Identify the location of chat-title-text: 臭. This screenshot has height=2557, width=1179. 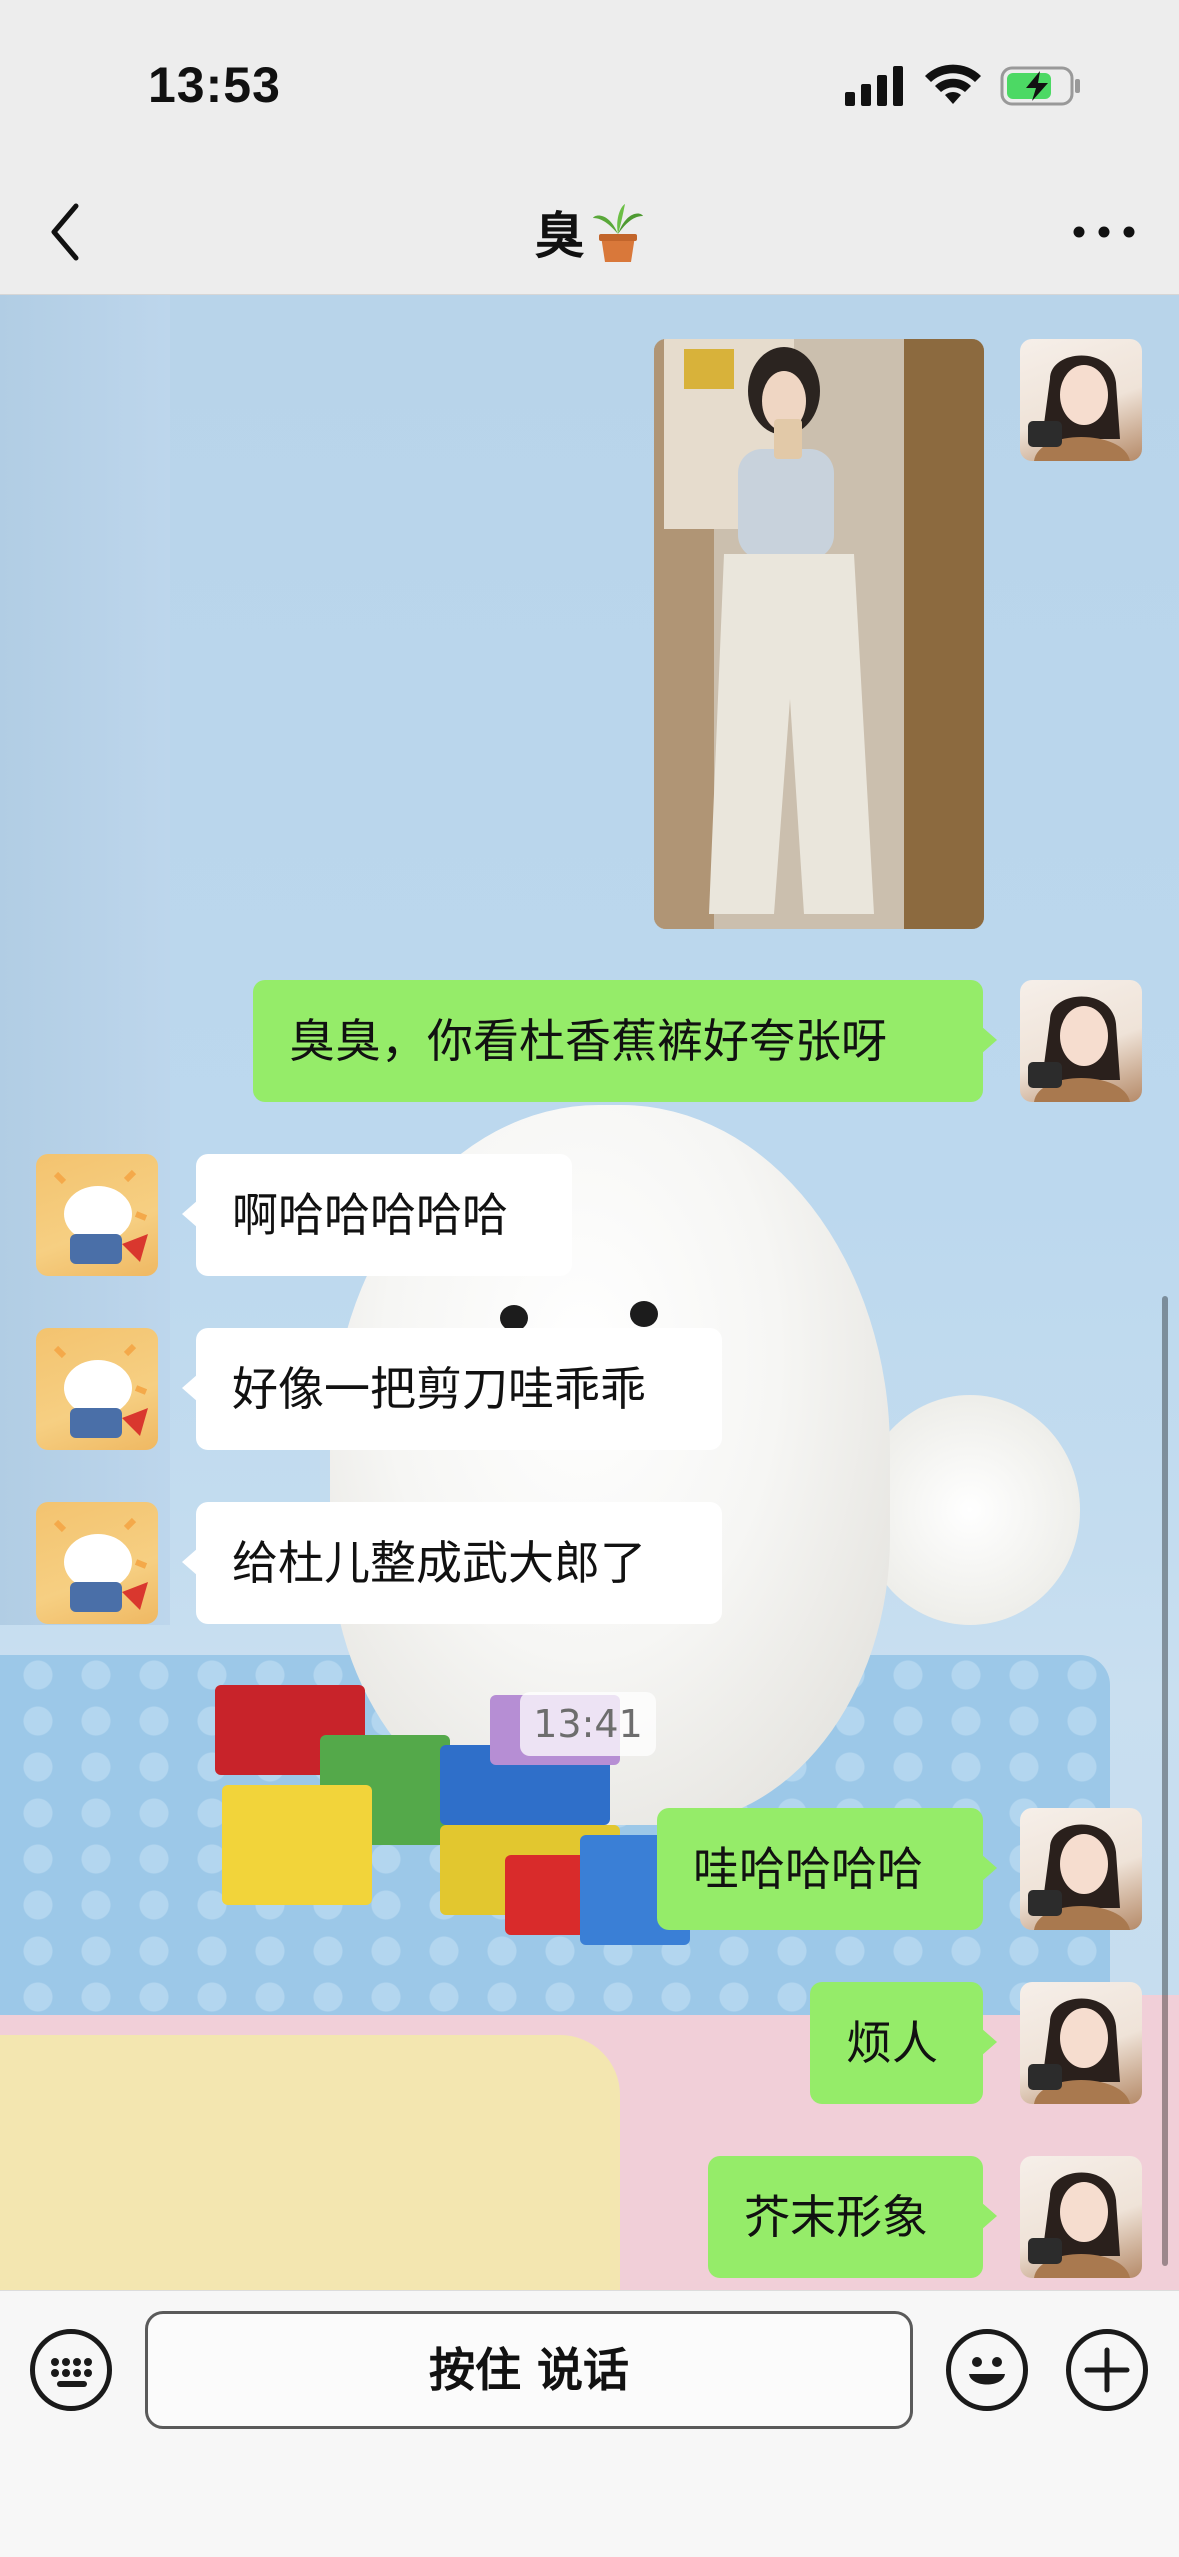
(559, 236).